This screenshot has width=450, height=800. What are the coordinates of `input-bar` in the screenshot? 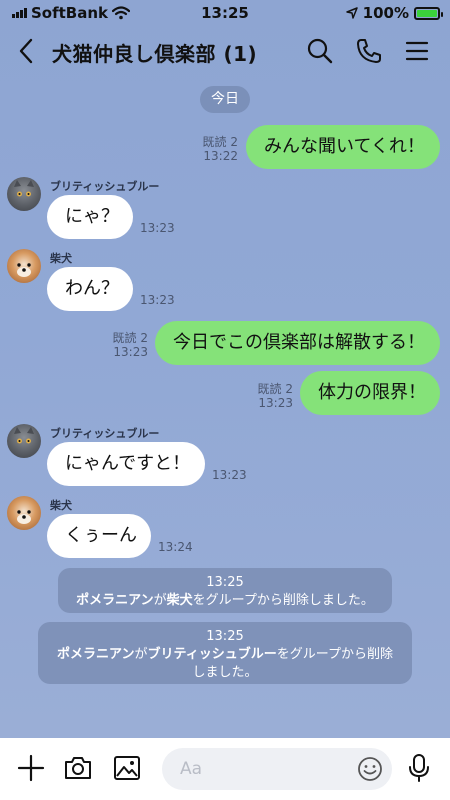 It's located at (225, 769).